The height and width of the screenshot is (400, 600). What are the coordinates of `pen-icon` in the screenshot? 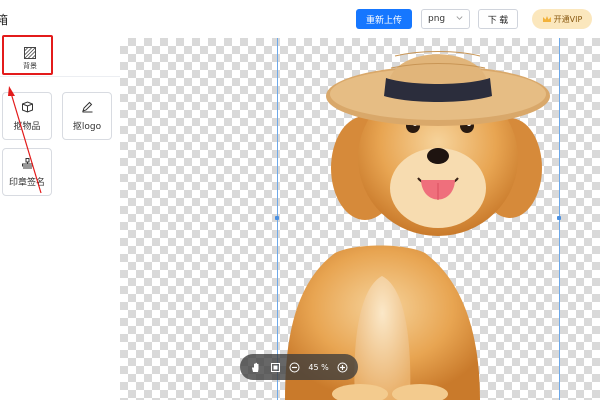 It's located at (86, 106).